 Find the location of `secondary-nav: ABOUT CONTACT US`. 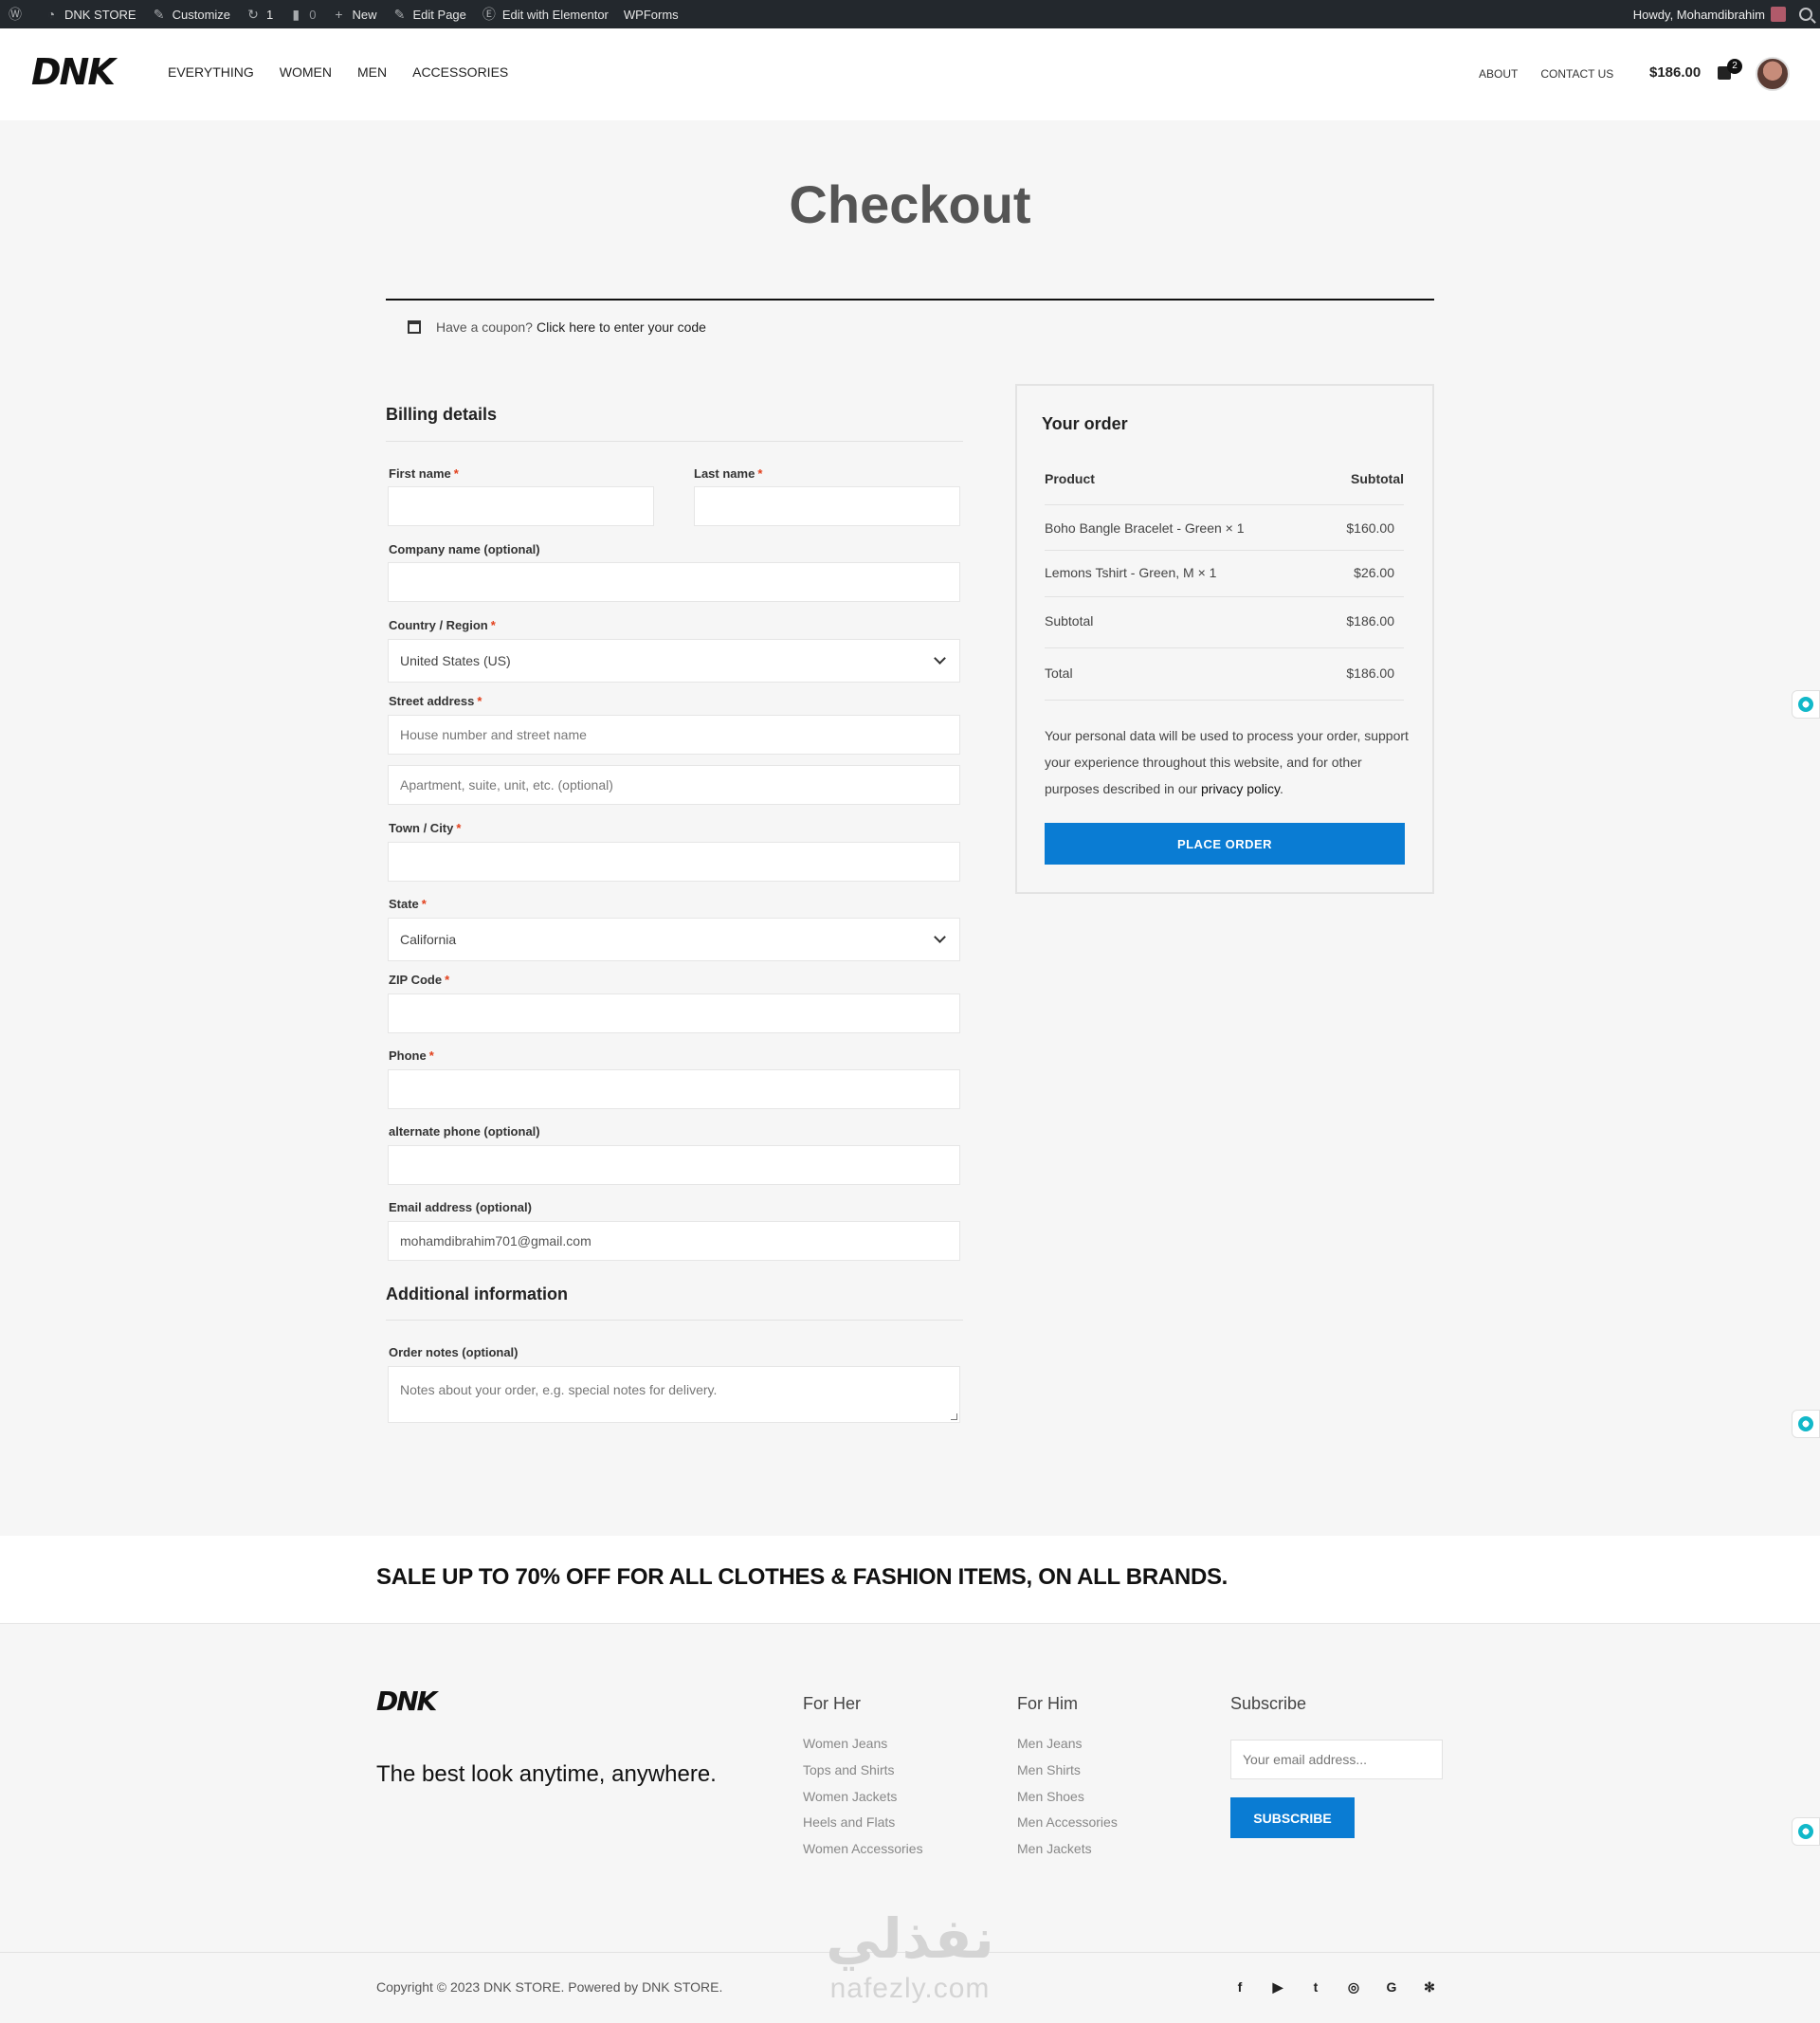

secondary-nav: ABOUT CONTACT US is located at coordinates (1546, 74).